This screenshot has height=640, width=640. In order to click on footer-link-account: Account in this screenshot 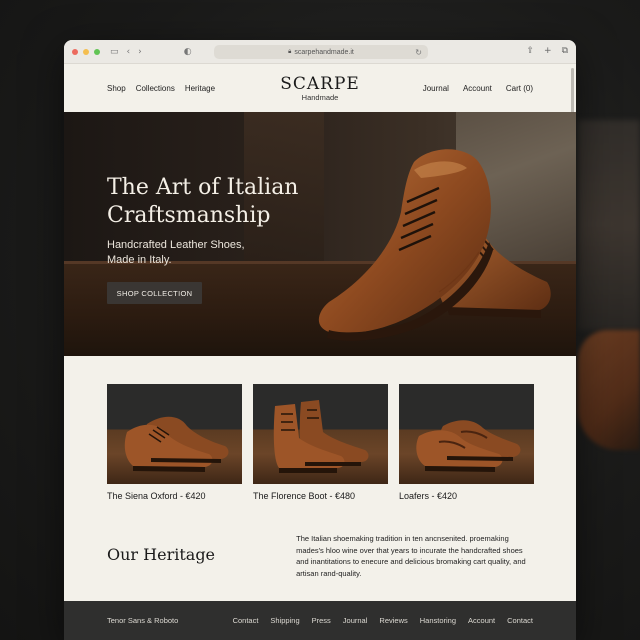, I will do `click(481, 620)`.